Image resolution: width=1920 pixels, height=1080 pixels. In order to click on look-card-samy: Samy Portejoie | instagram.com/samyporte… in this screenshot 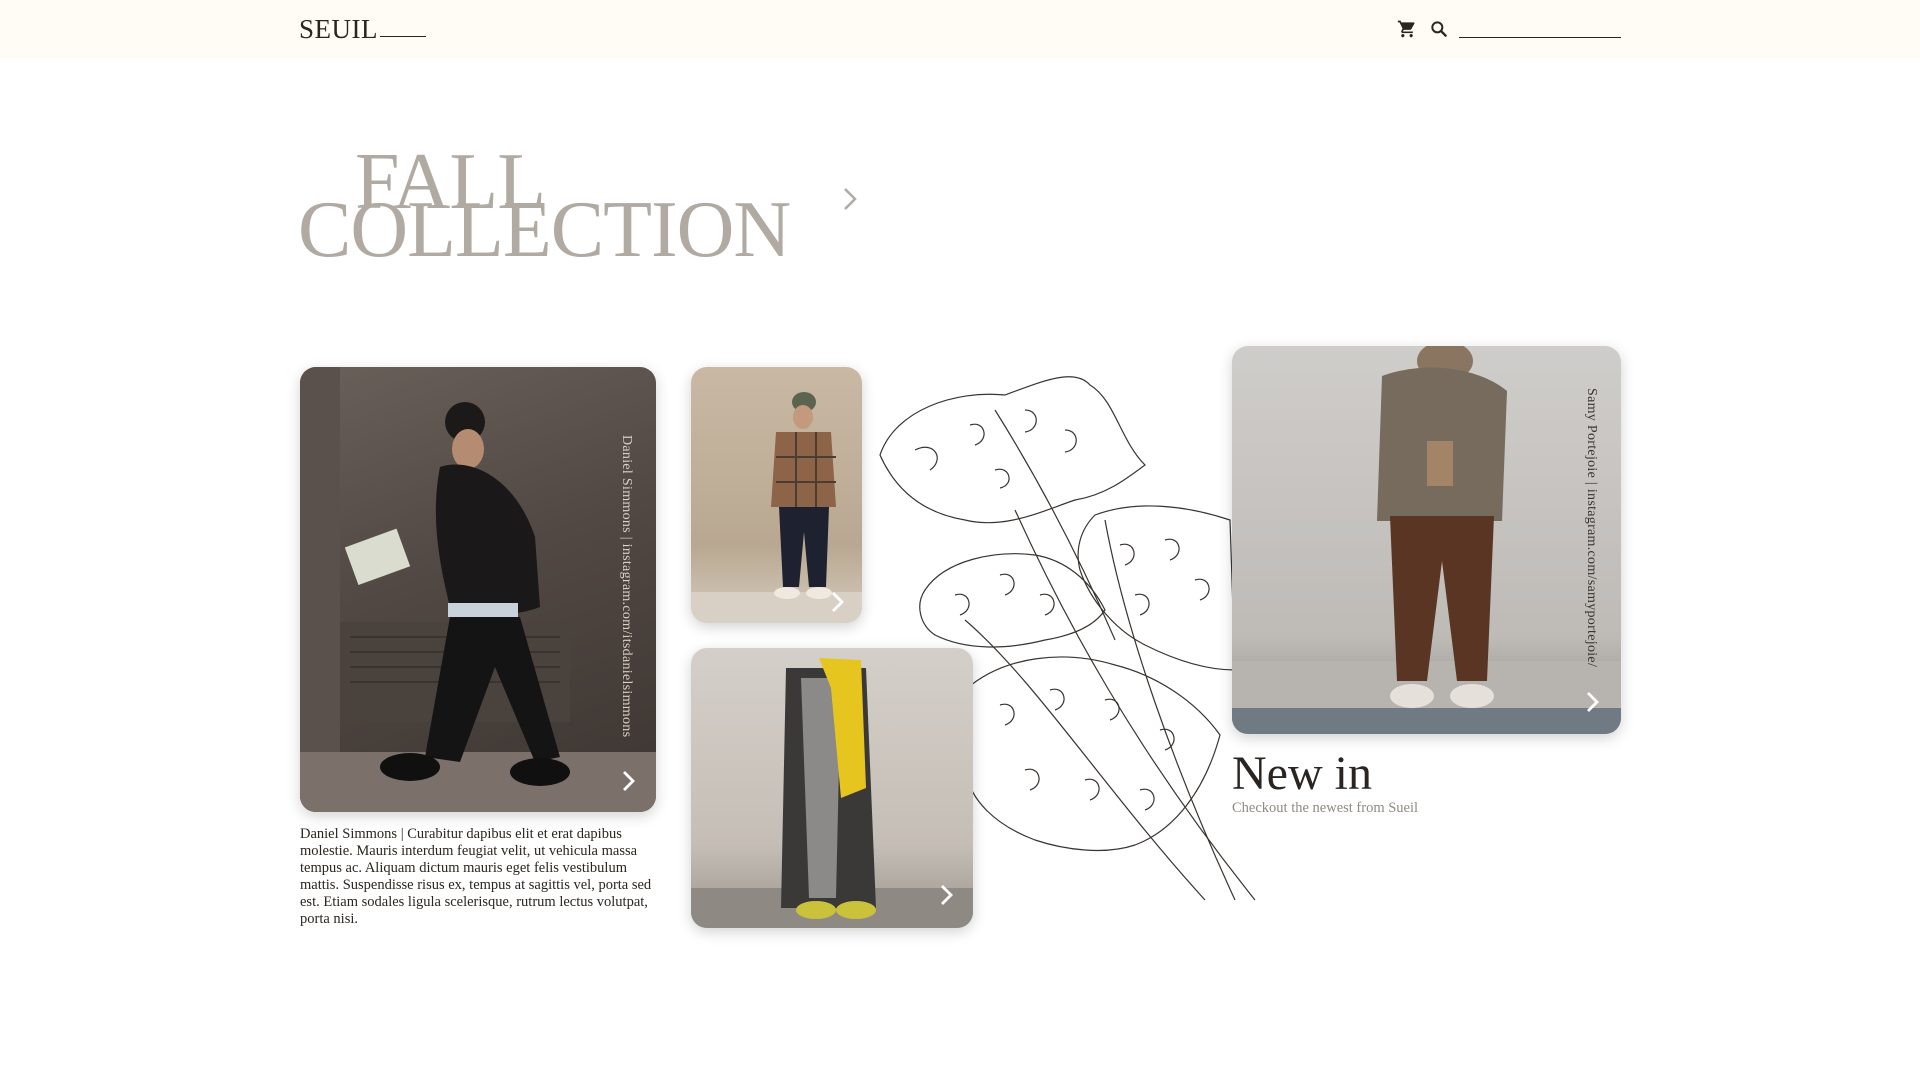, I will do `click(1426, 540)`.